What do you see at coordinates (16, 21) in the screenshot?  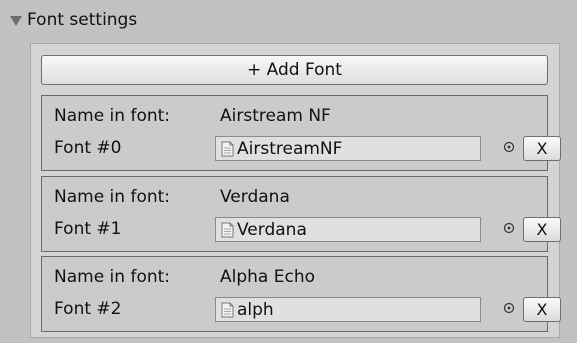 I see `triangle-down-icon` at bounding box center [16, 21].